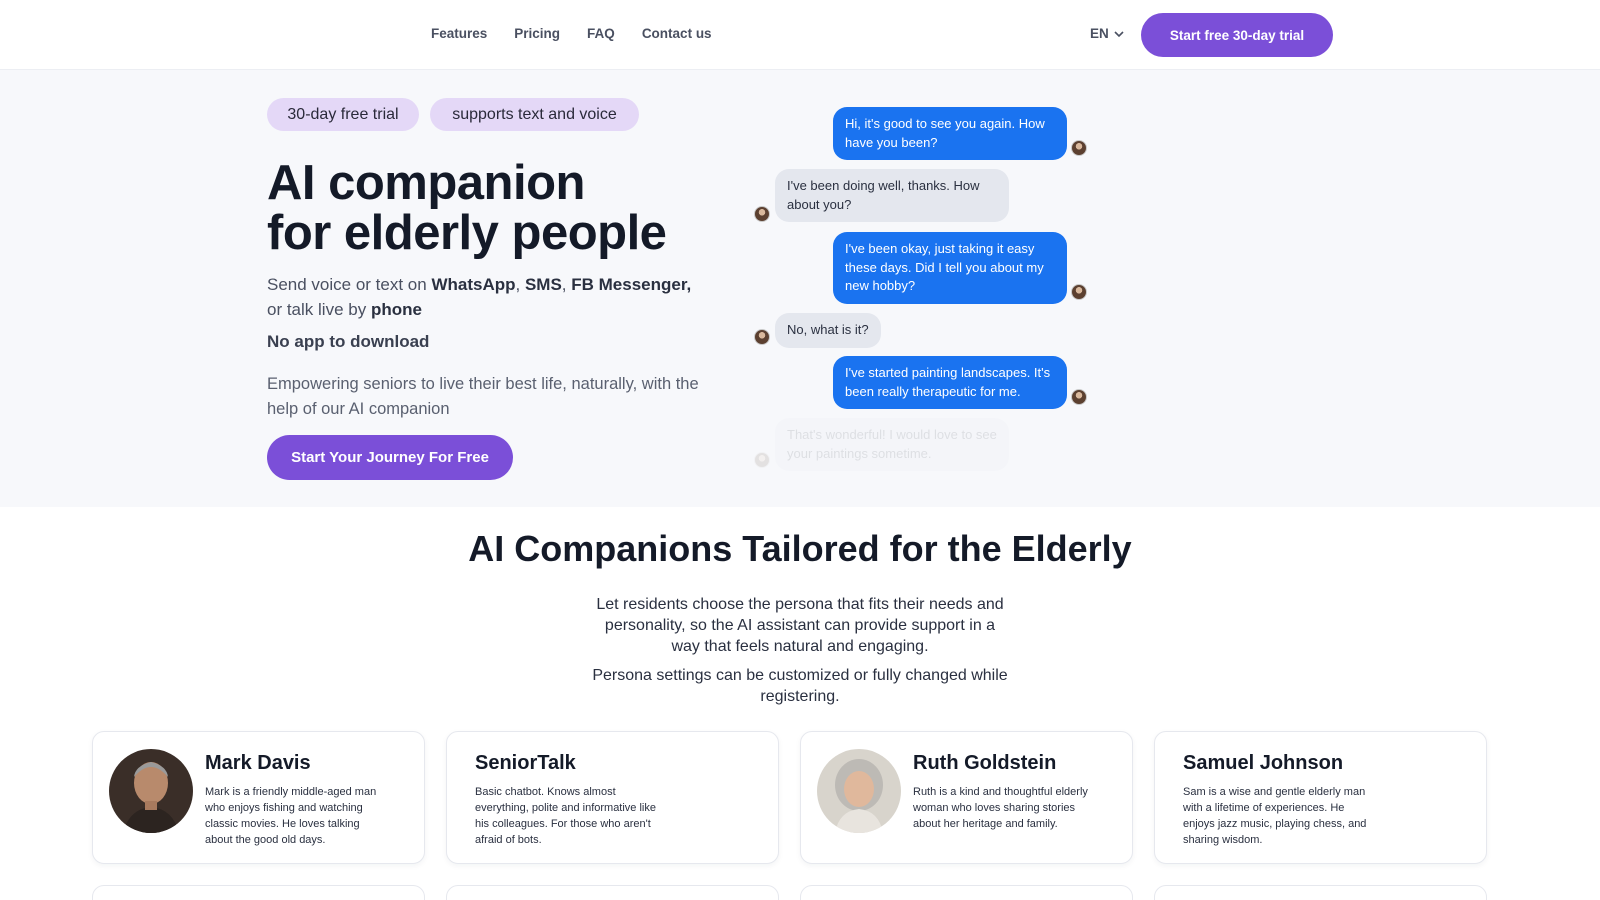 This screenshot has width=1600, height=900. I want to click on hero-title: AI companion for elderly people, so click(467, 208).